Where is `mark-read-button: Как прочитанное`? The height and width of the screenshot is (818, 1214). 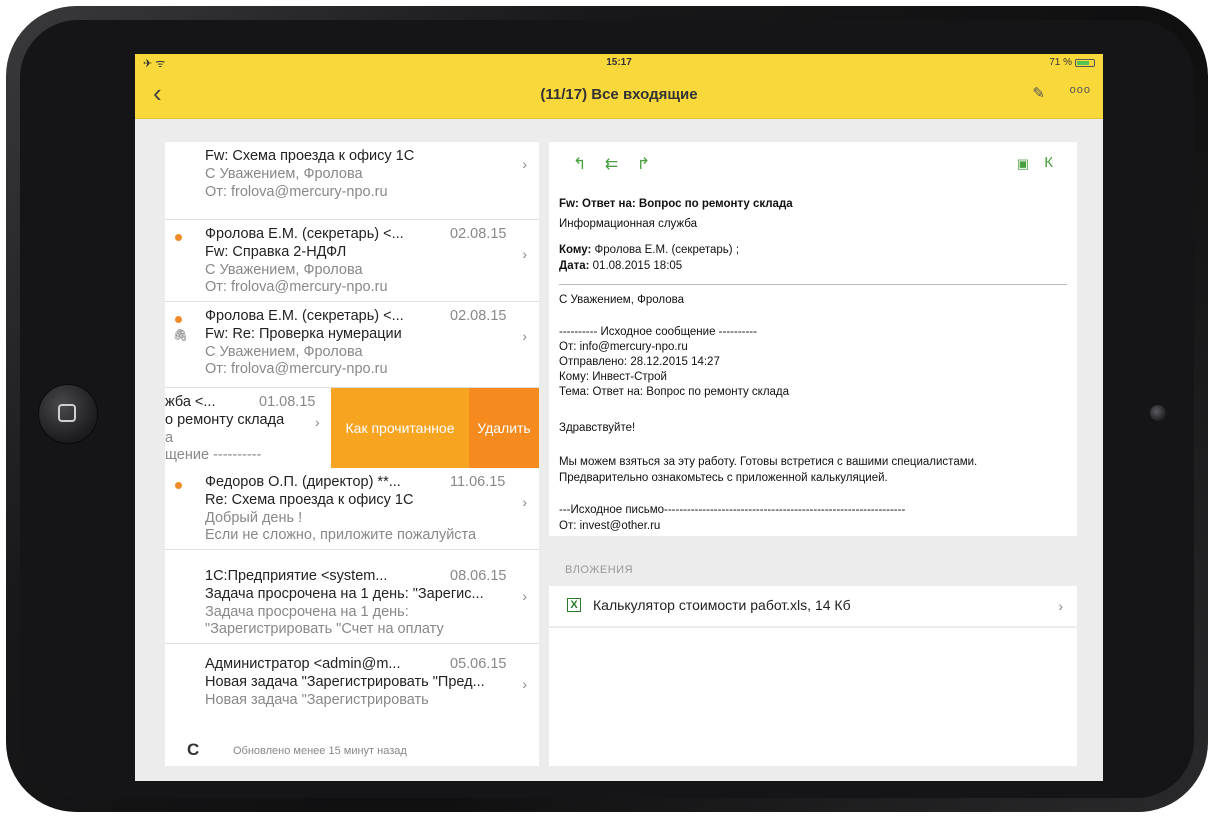 mark-read-button: Как прочитанное is located at coordinates (400, 428).